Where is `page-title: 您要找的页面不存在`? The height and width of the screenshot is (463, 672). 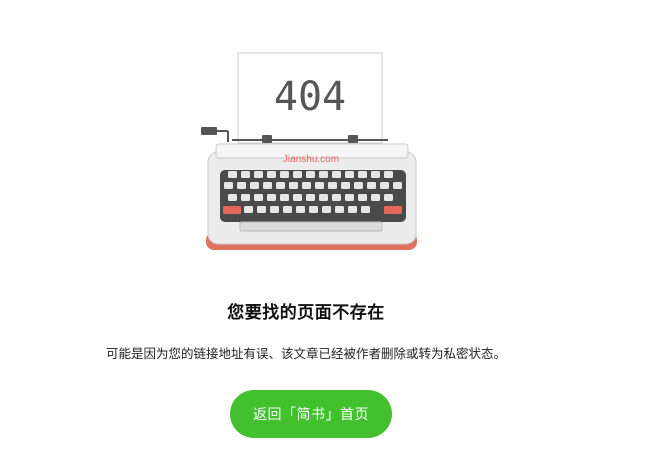 page-title: 您要找的页面不存在 is located at coordinates (306, 313).